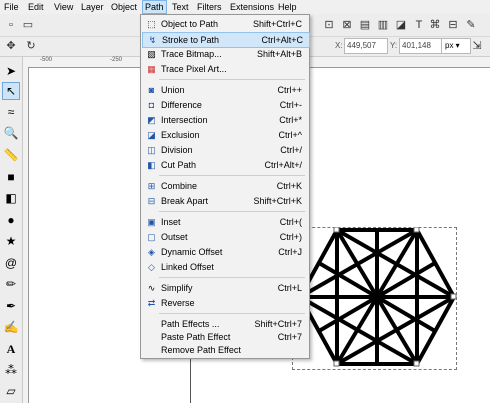 This screenshot has height=403, width=490. What do you see at coordinates (11, 306) in the screenshot?
I see `pen-tool-icon: ✒` at bounding box center [11, 306].